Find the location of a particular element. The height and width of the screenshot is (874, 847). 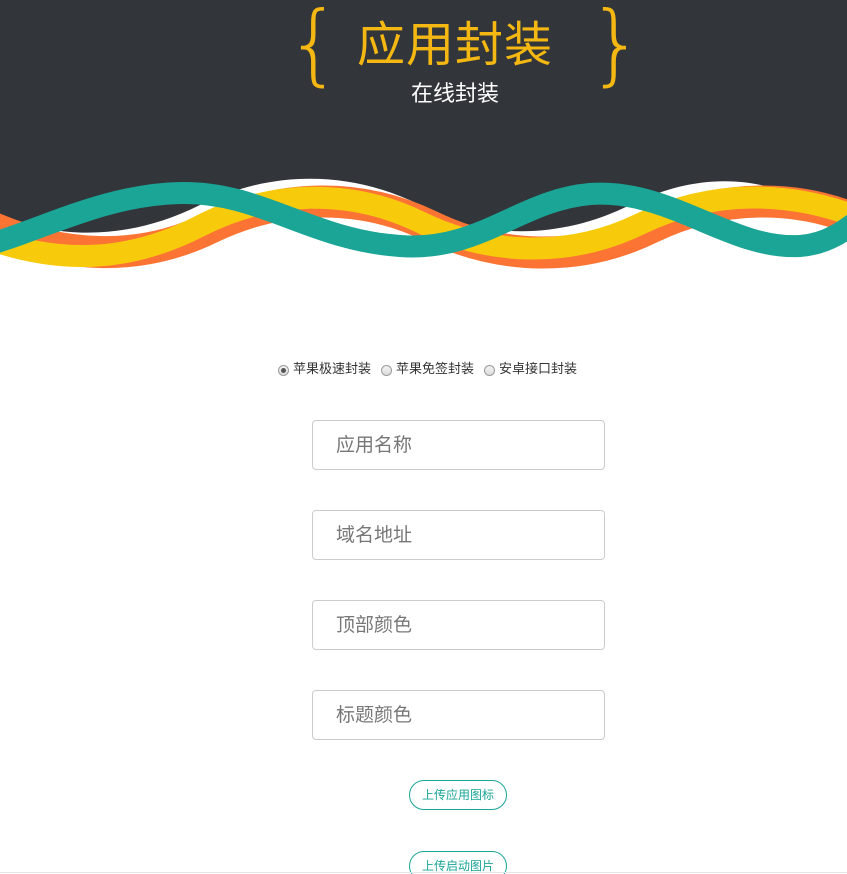

top-color-field is located at coordinates (458, 625).